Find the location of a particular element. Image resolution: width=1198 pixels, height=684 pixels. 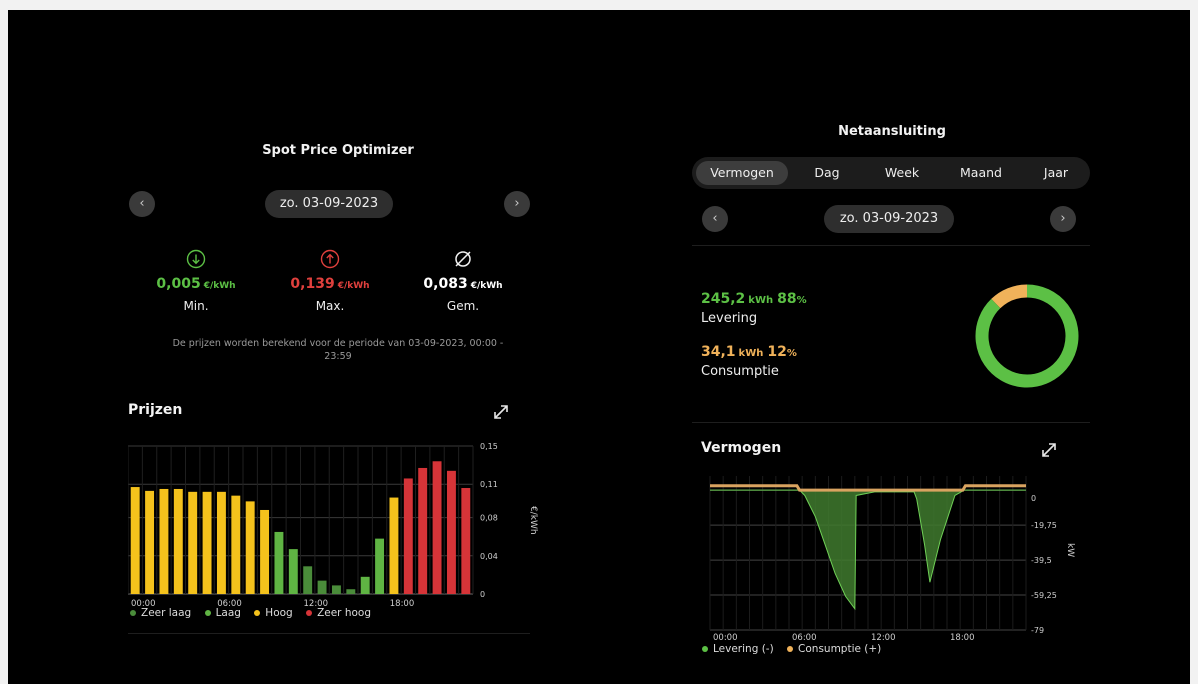

legend-item-low: Laag is located at coordinates (222, 613).